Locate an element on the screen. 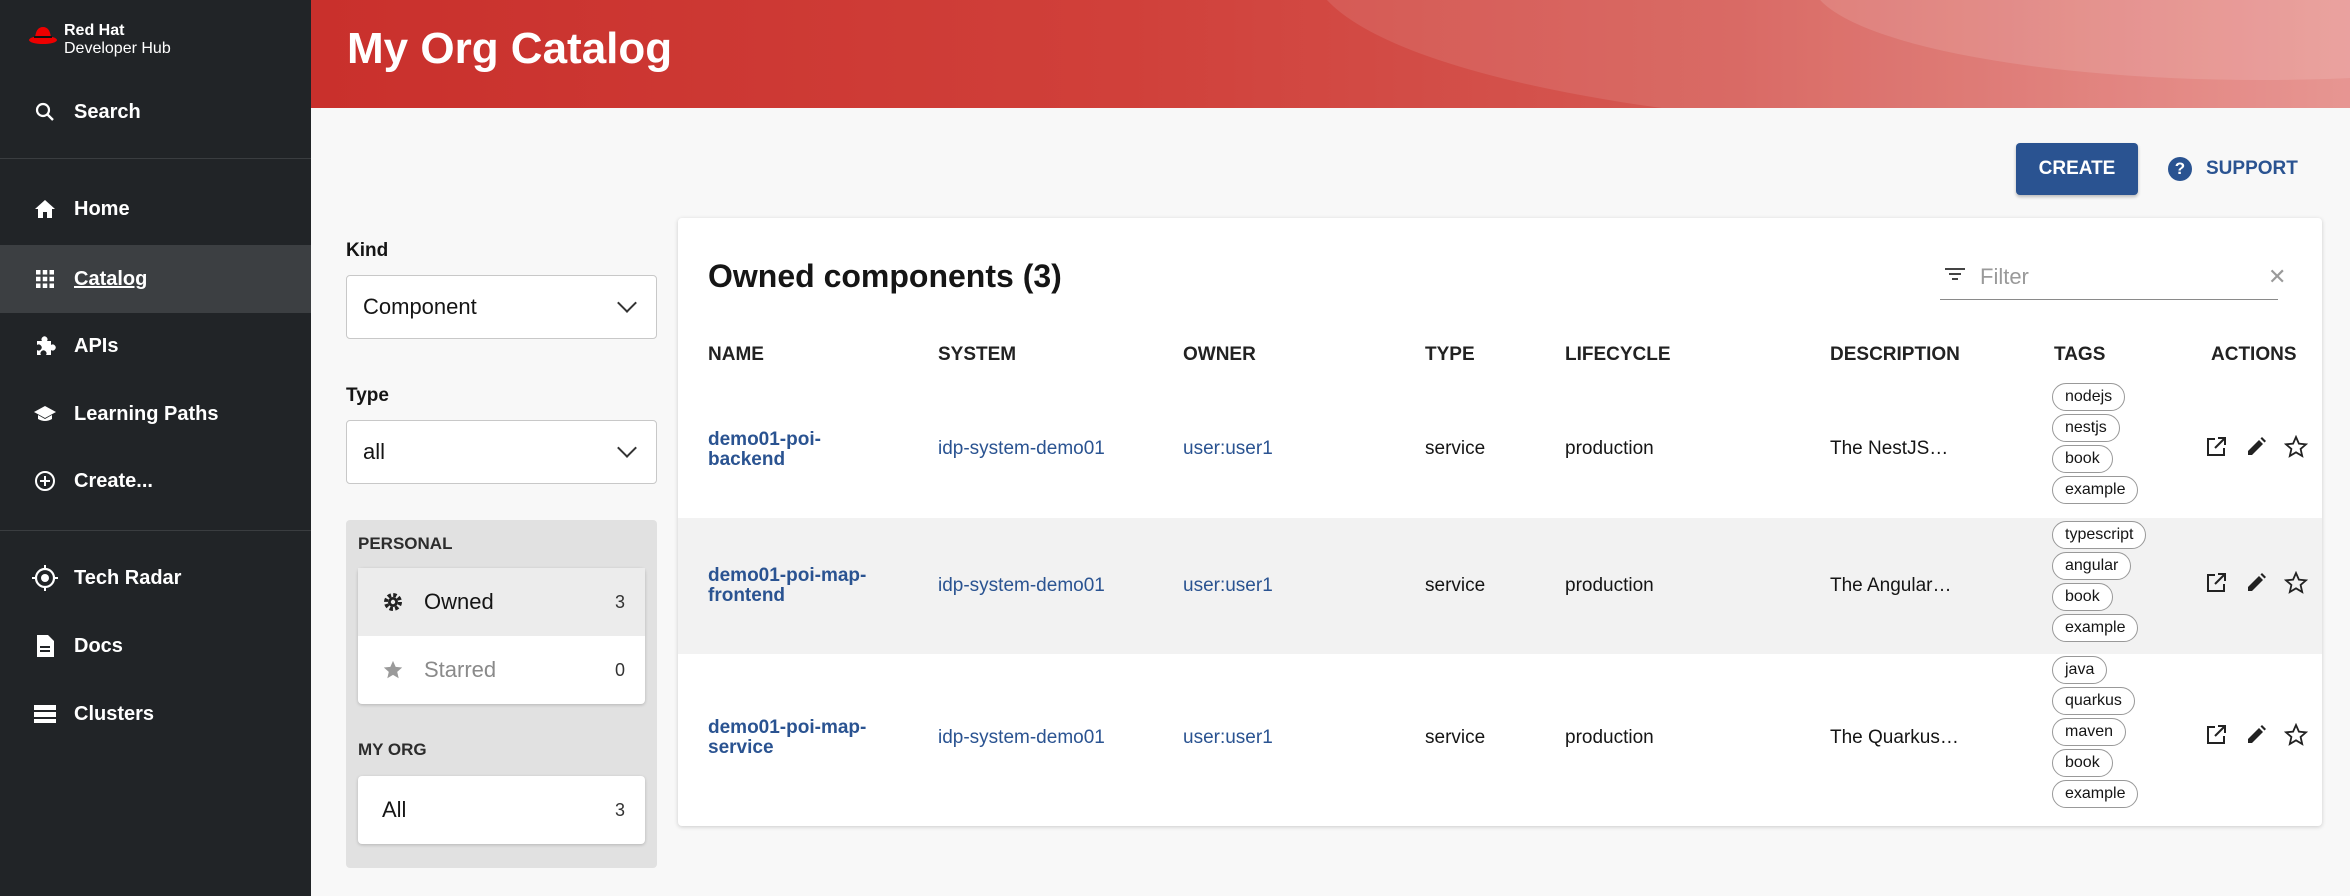 This screenshot has height=896, width=2350. grid-icon is located at coordinates (45, 279).